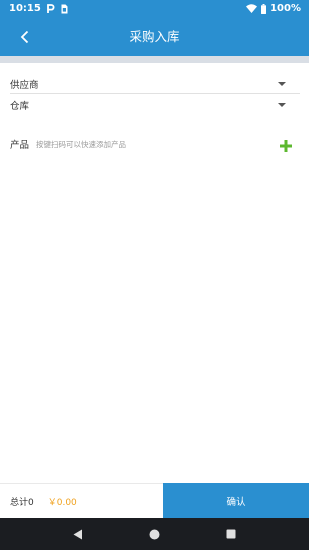 The width and height of the screenshot is (320, 550). I want to click on recents-square-icon, so click(231, 534).